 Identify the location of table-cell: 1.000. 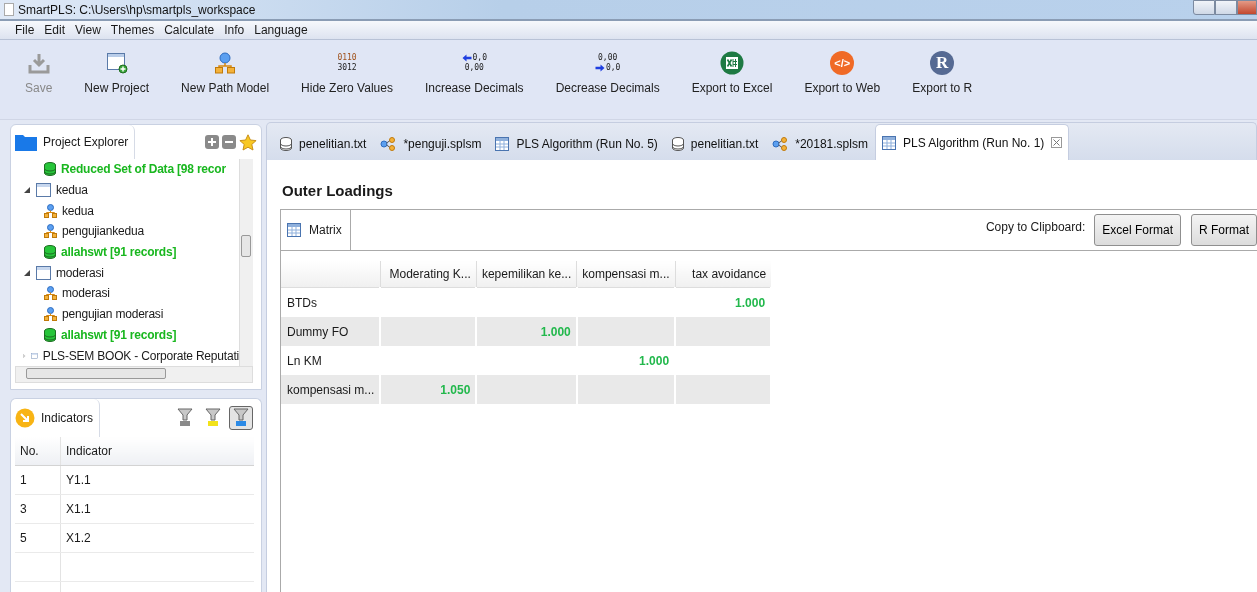
(526, 331).